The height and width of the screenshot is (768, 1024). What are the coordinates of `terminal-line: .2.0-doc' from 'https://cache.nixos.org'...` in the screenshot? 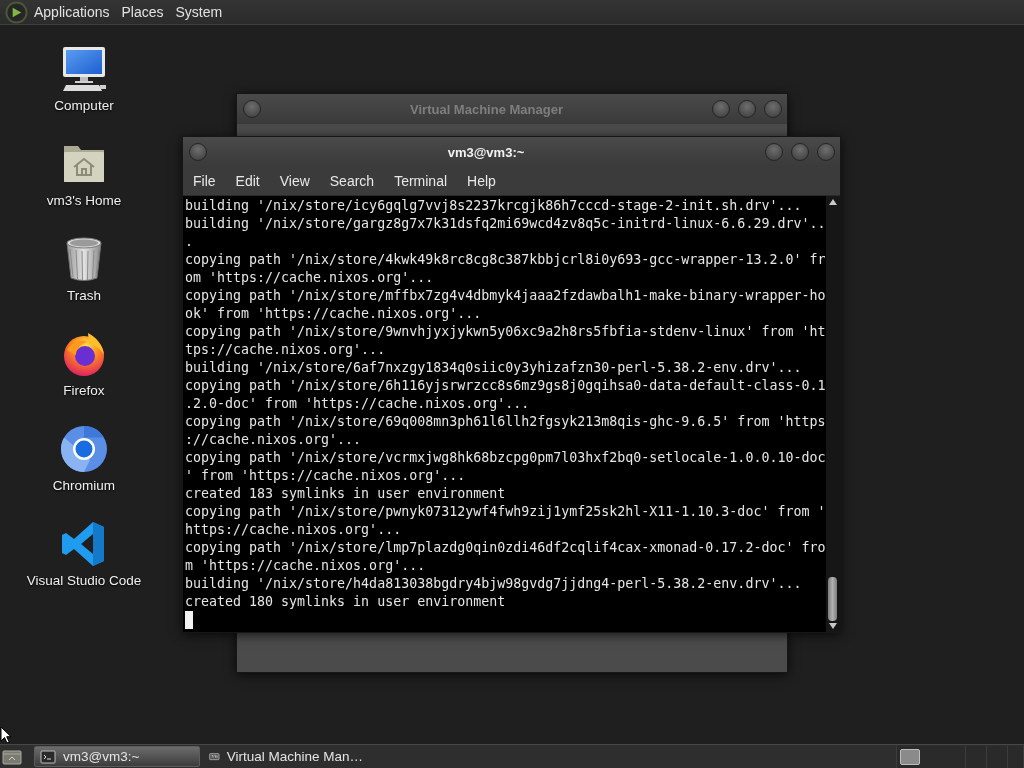 It's located at (357, 404).